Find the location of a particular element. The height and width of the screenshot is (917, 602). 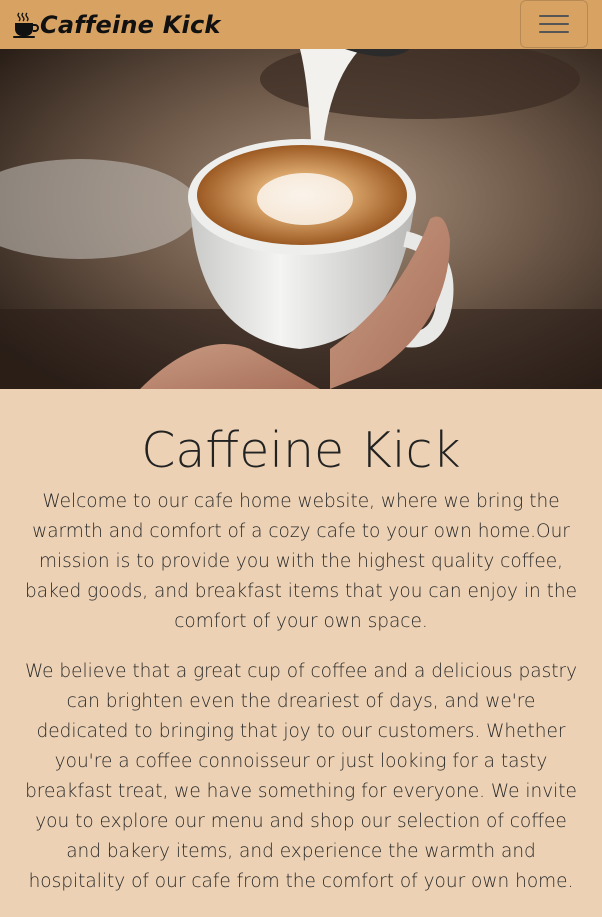

navbar: Caffeine Kick is located at coordinates (301, 24).